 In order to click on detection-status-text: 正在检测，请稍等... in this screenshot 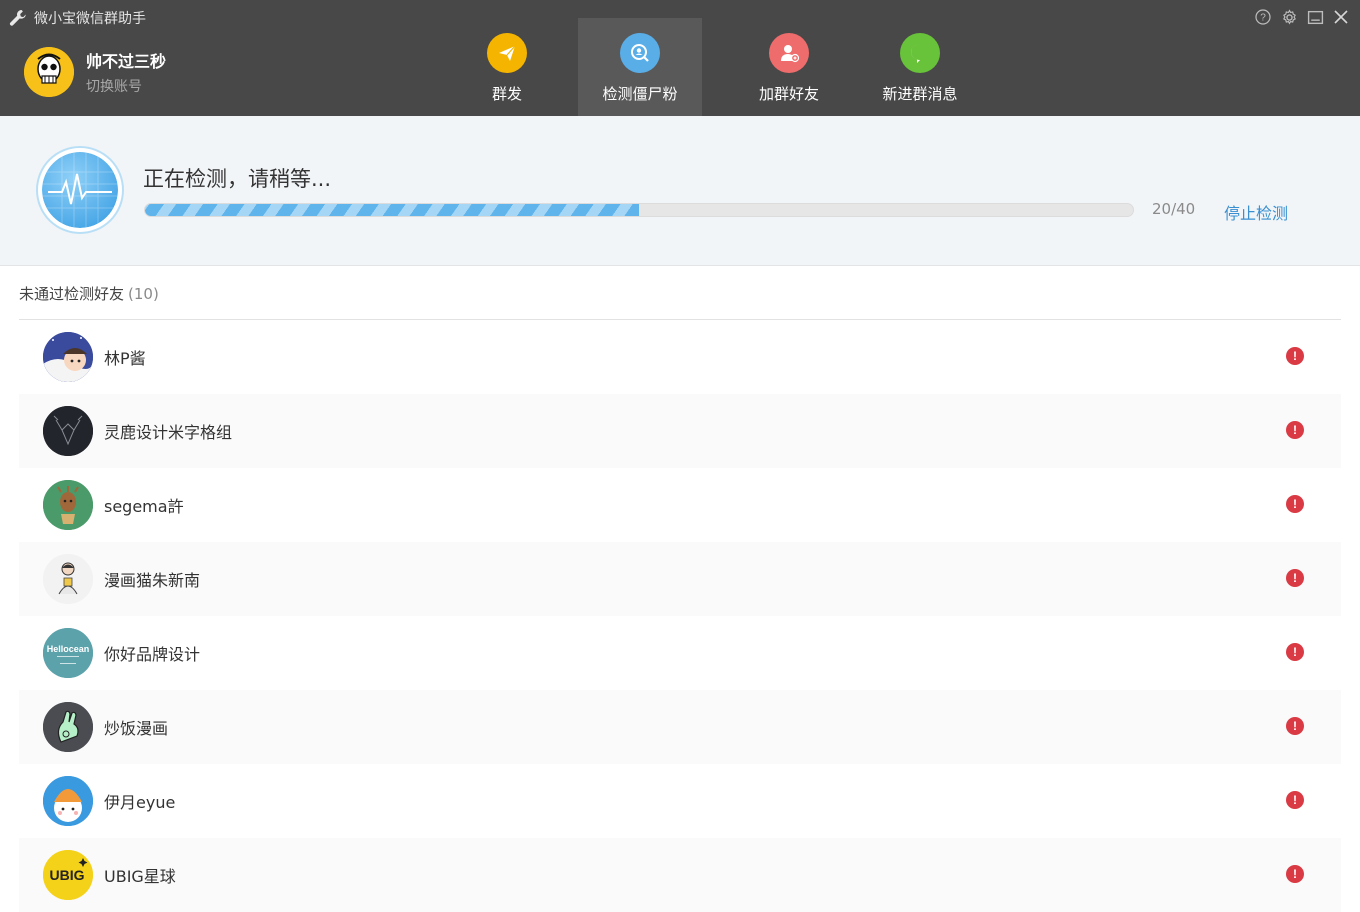, I will do `click(237, 179)`.